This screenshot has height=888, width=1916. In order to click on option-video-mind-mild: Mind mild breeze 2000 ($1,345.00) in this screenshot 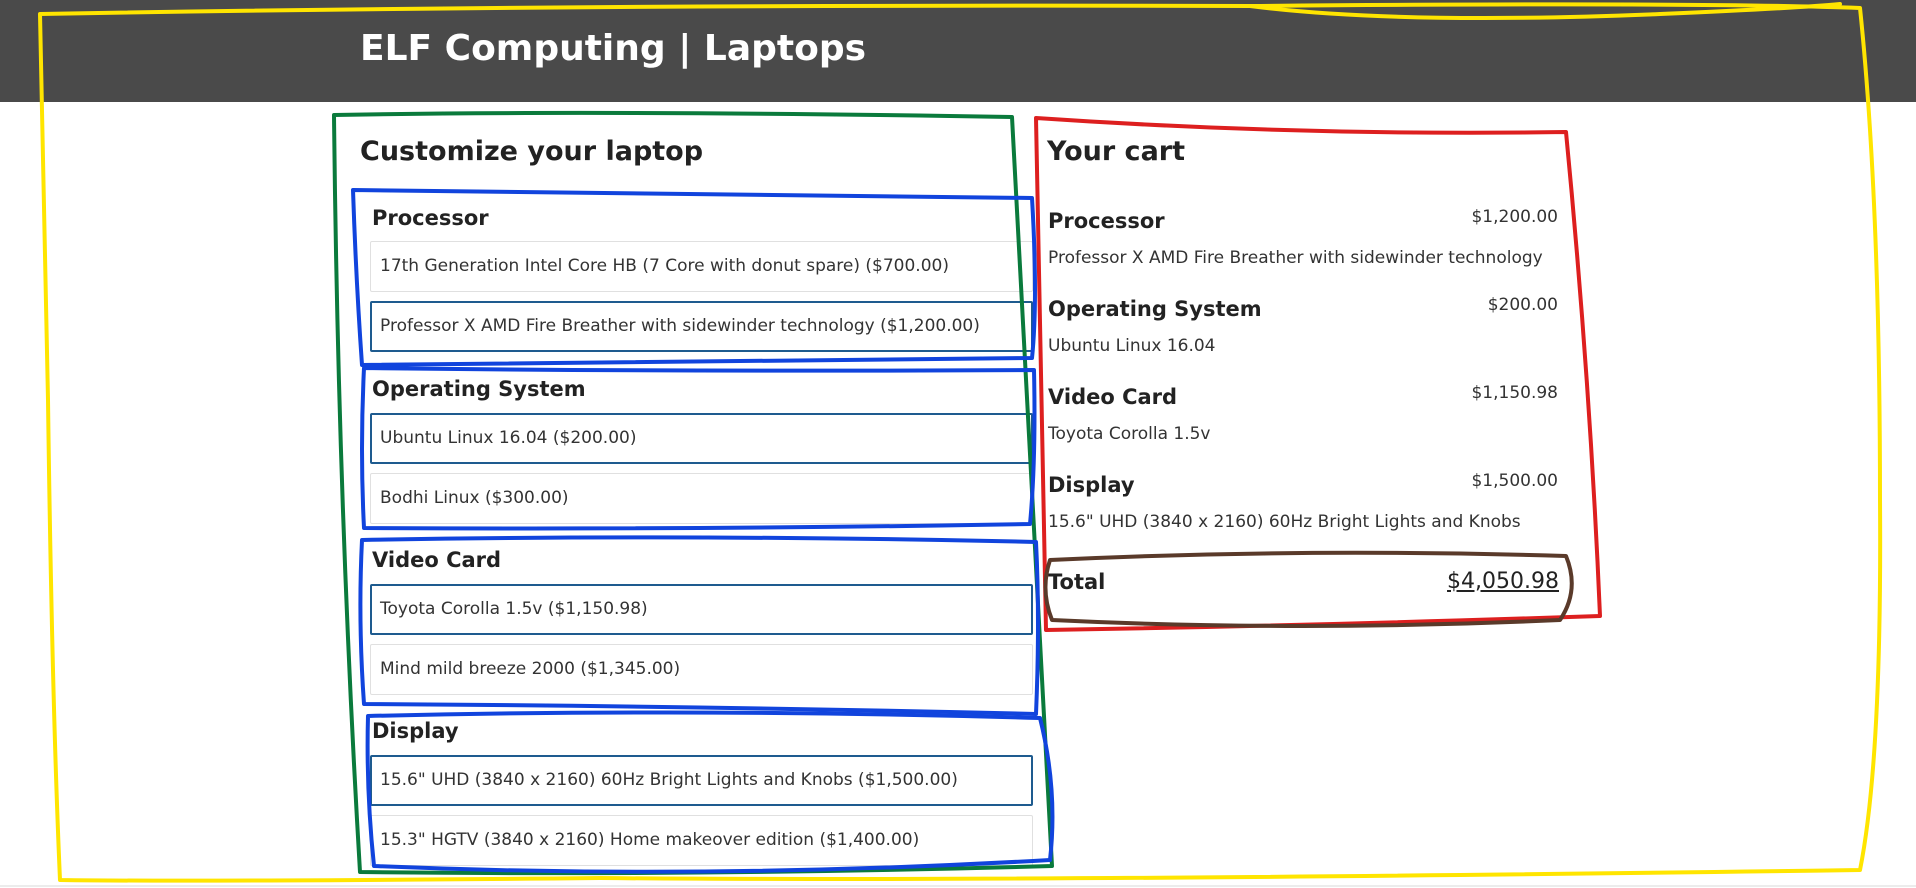, I will do `click(701, 669)`.